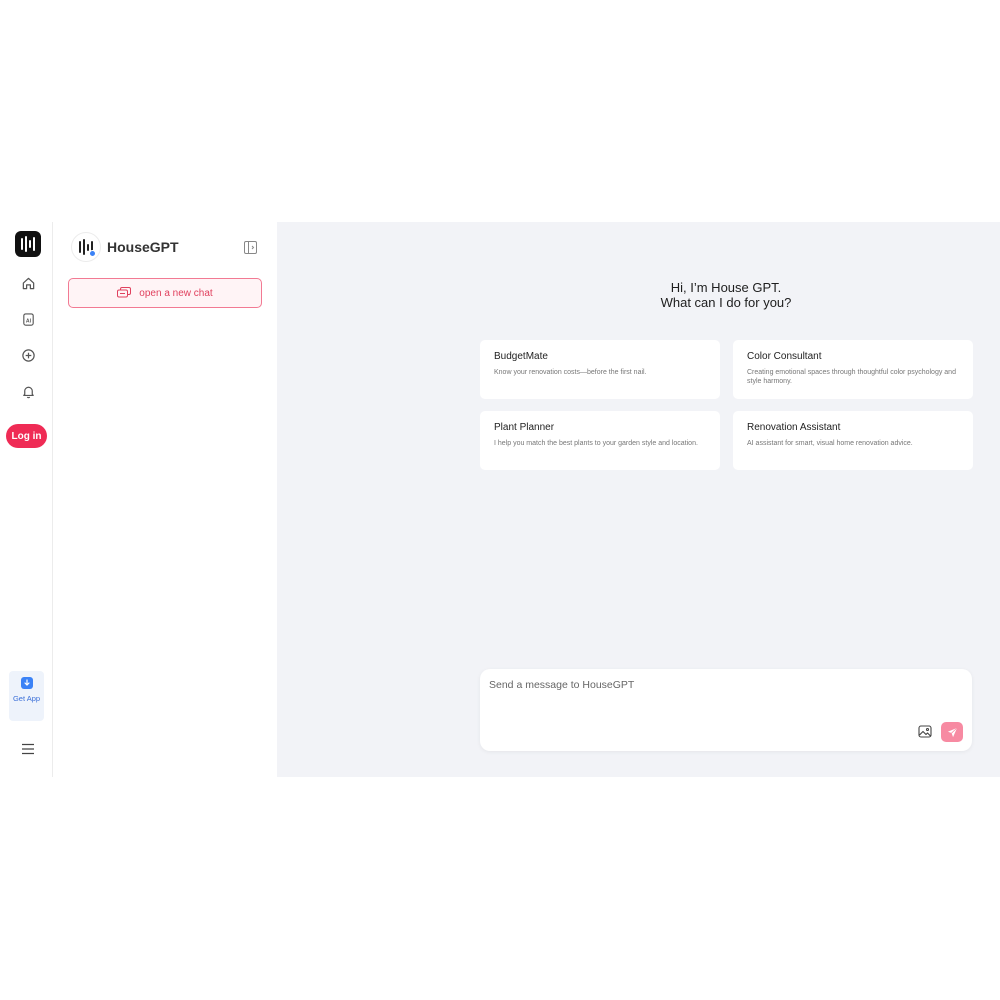 This screenshot has height=1000, width=1000. I want to click on greeting-line-2: What can I do for you?, so click(726, 302).